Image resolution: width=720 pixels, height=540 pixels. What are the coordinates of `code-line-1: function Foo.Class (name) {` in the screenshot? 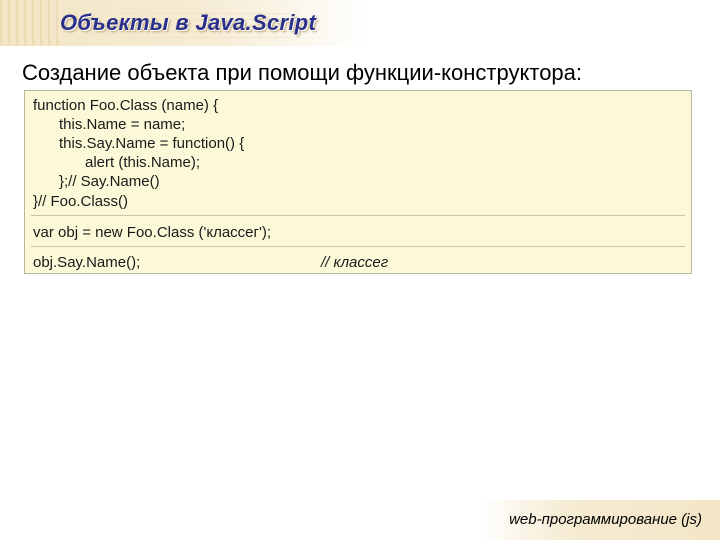 It's located at (126, 105).